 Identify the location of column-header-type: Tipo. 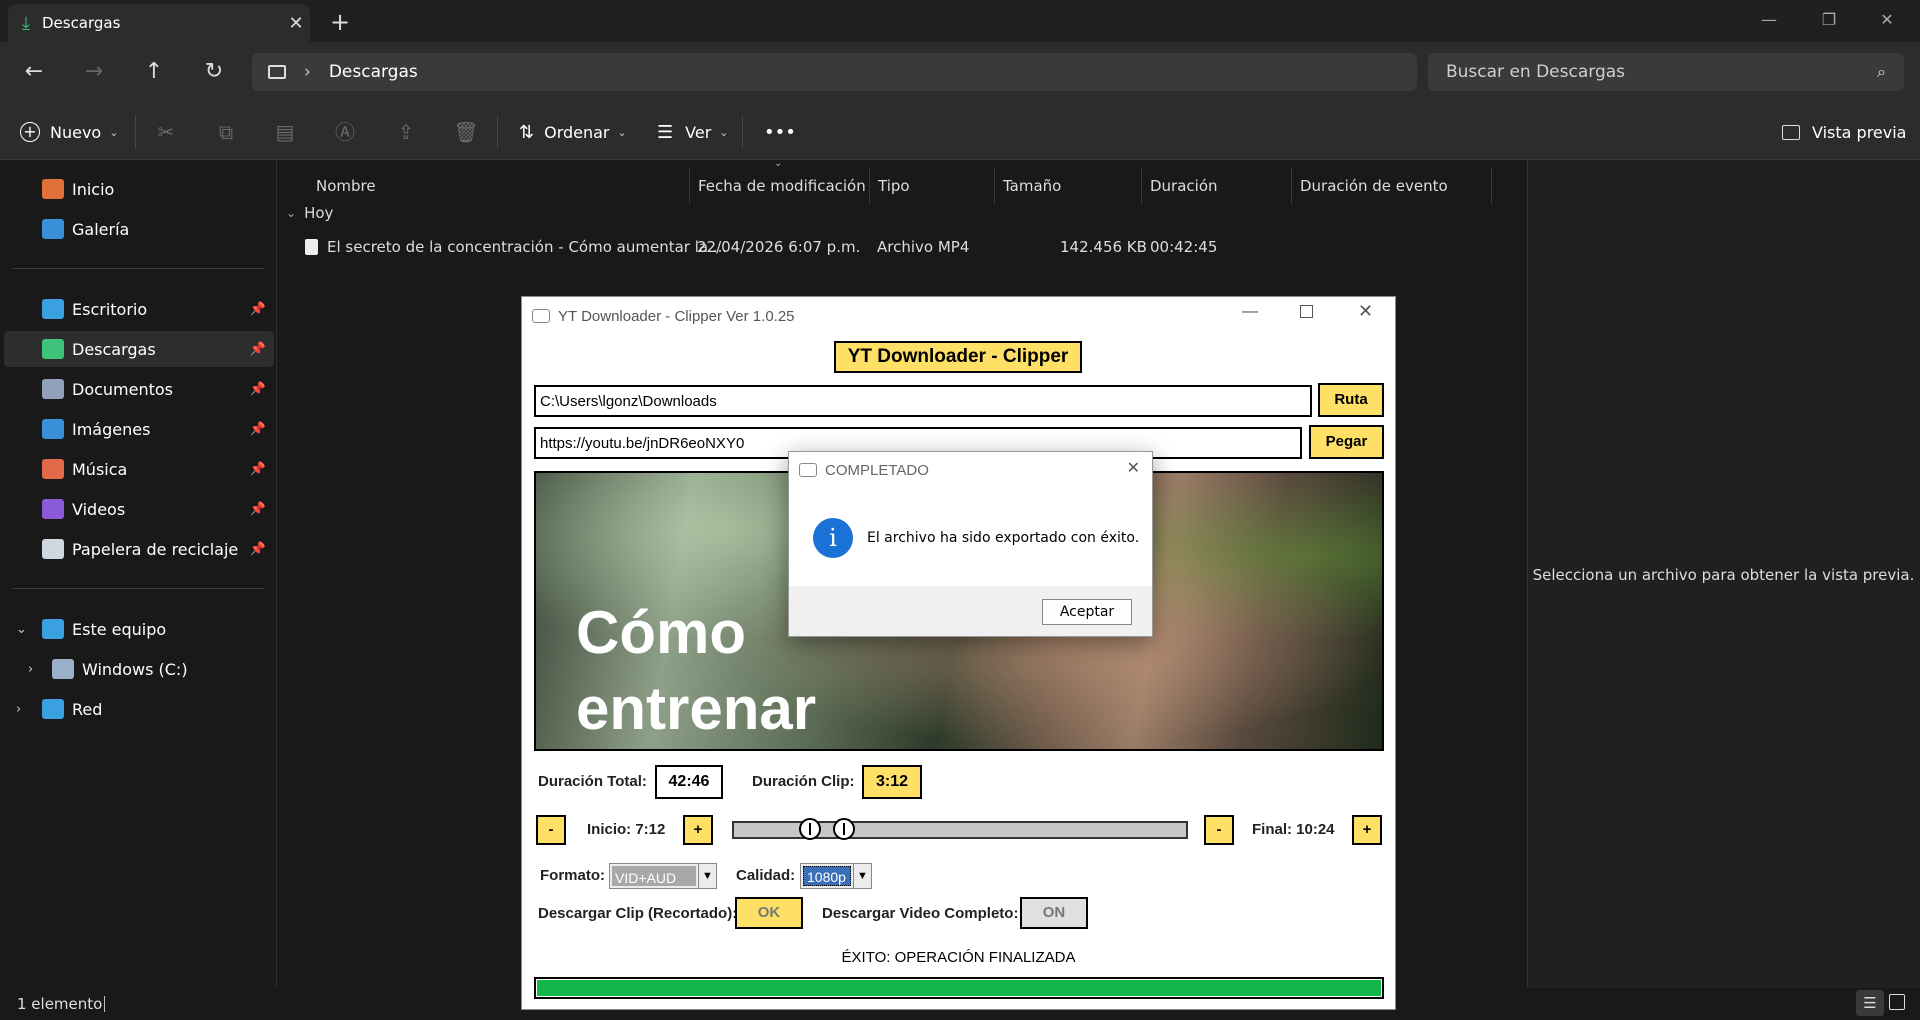
(932, 186).